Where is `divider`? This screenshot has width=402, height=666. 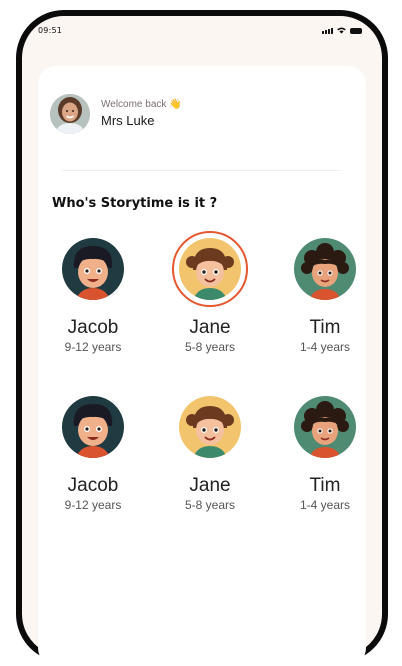 divider is located at coordinates (202, 170).